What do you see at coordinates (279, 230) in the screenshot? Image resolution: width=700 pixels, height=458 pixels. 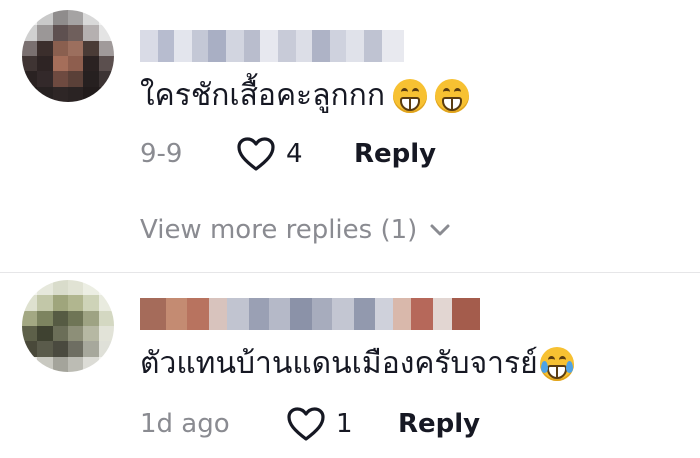 I see `view-more-label: View more replies (1)` at bounding box center [279, 230].